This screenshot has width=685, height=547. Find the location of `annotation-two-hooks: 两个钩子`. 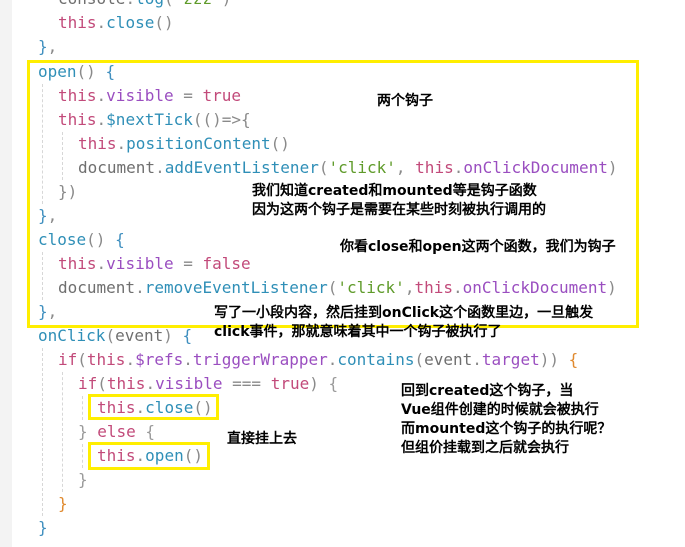

annotation-two-hooks: 两个钩子 is located at coordinates (405, 101).